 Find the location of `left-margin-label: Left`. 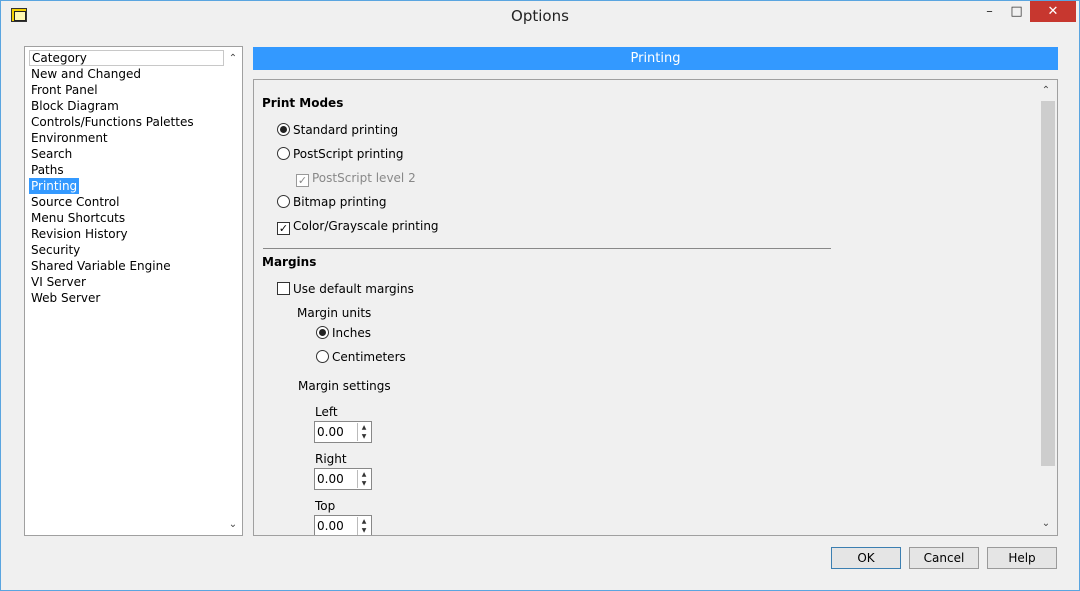

left-margin-label: Left is located at coordinates (326, 412).